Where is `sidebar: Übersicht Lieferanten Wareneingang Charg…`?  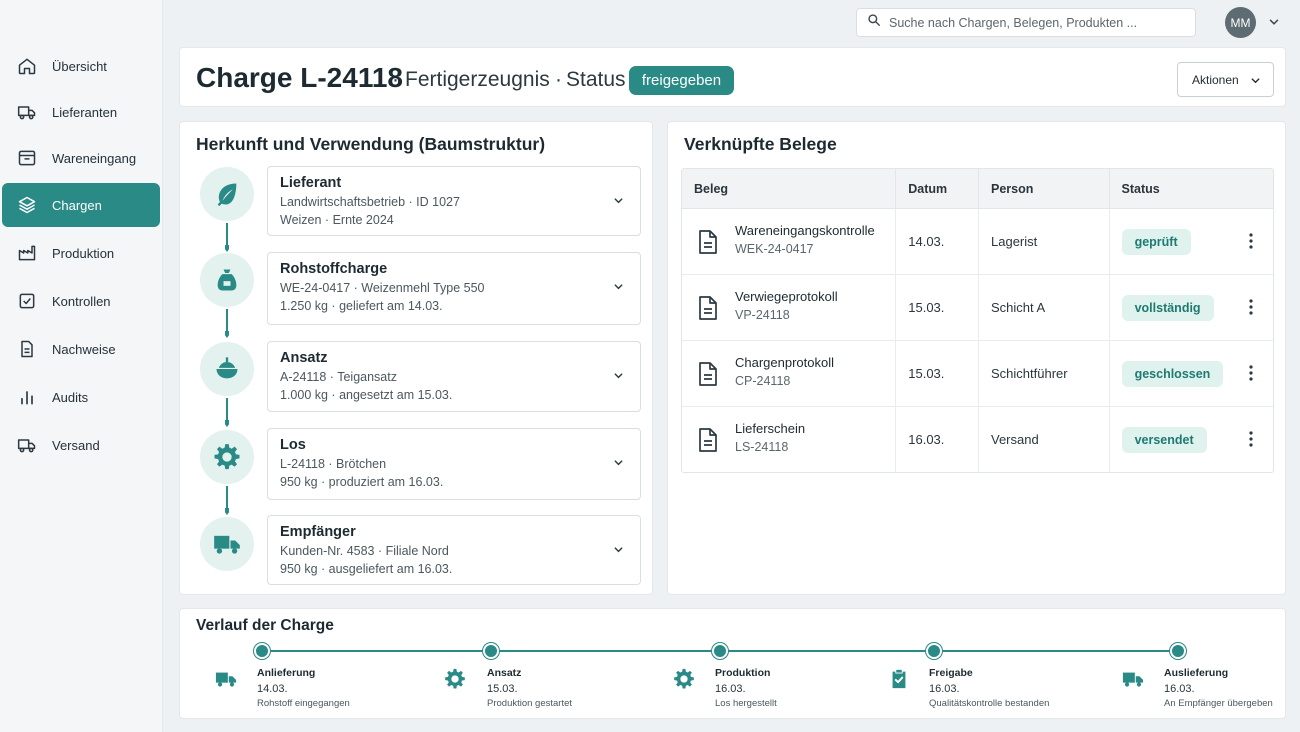
sidebar: Übersicht Lieferanten Wareneingang Charg… is located at coordinates (81, 366).